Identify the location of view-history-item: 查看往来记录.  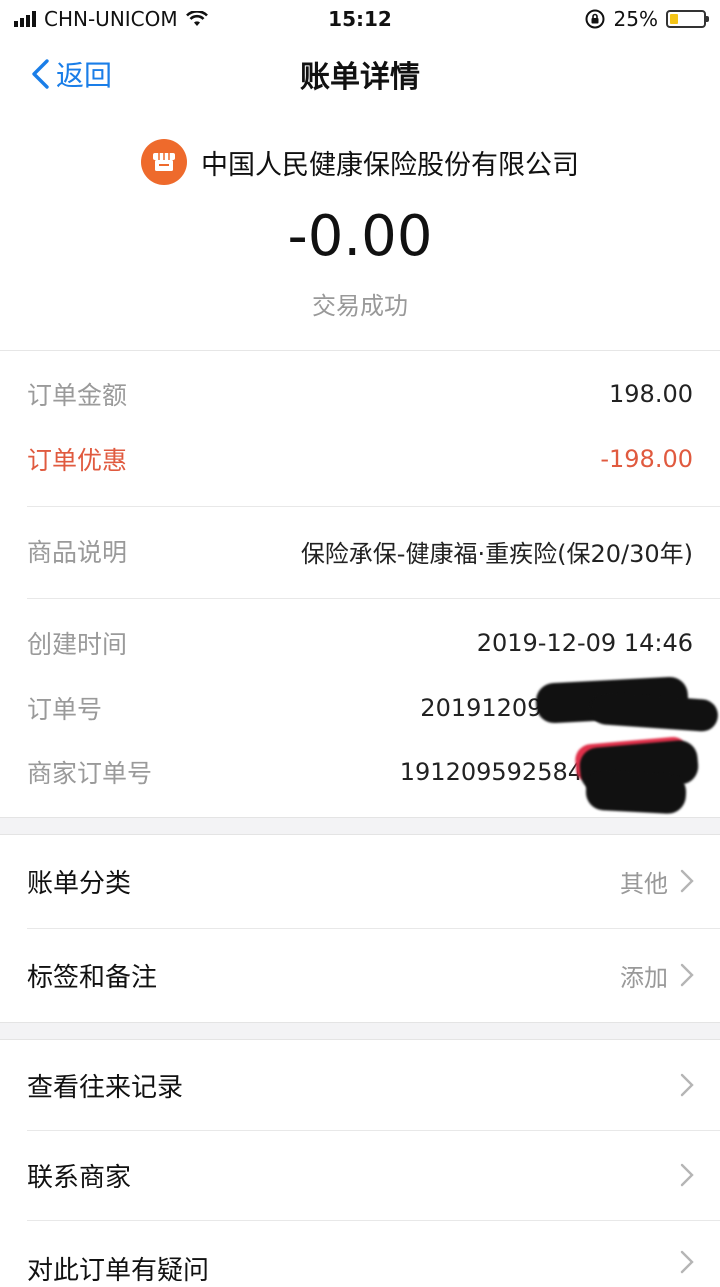
(360, 1085).